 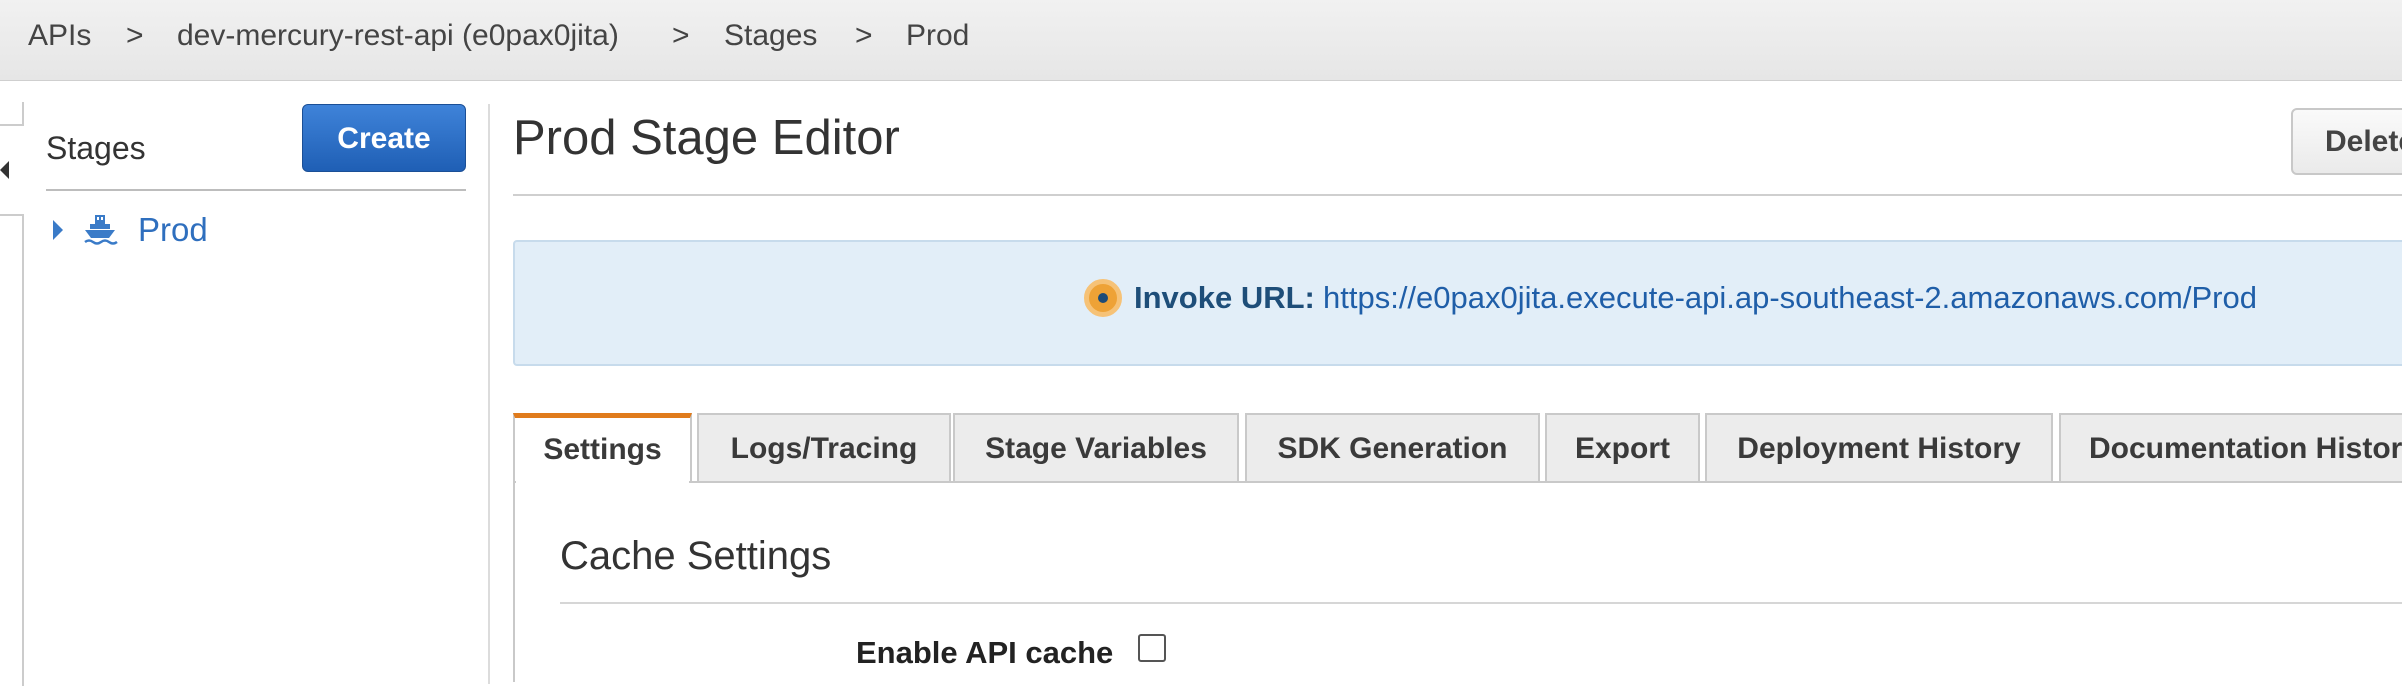 What do you see at coordinates (1224, 297) in the screenshot?
I see `invoke-url-label: Invoke URL:` at bounding box center [1224, 297].